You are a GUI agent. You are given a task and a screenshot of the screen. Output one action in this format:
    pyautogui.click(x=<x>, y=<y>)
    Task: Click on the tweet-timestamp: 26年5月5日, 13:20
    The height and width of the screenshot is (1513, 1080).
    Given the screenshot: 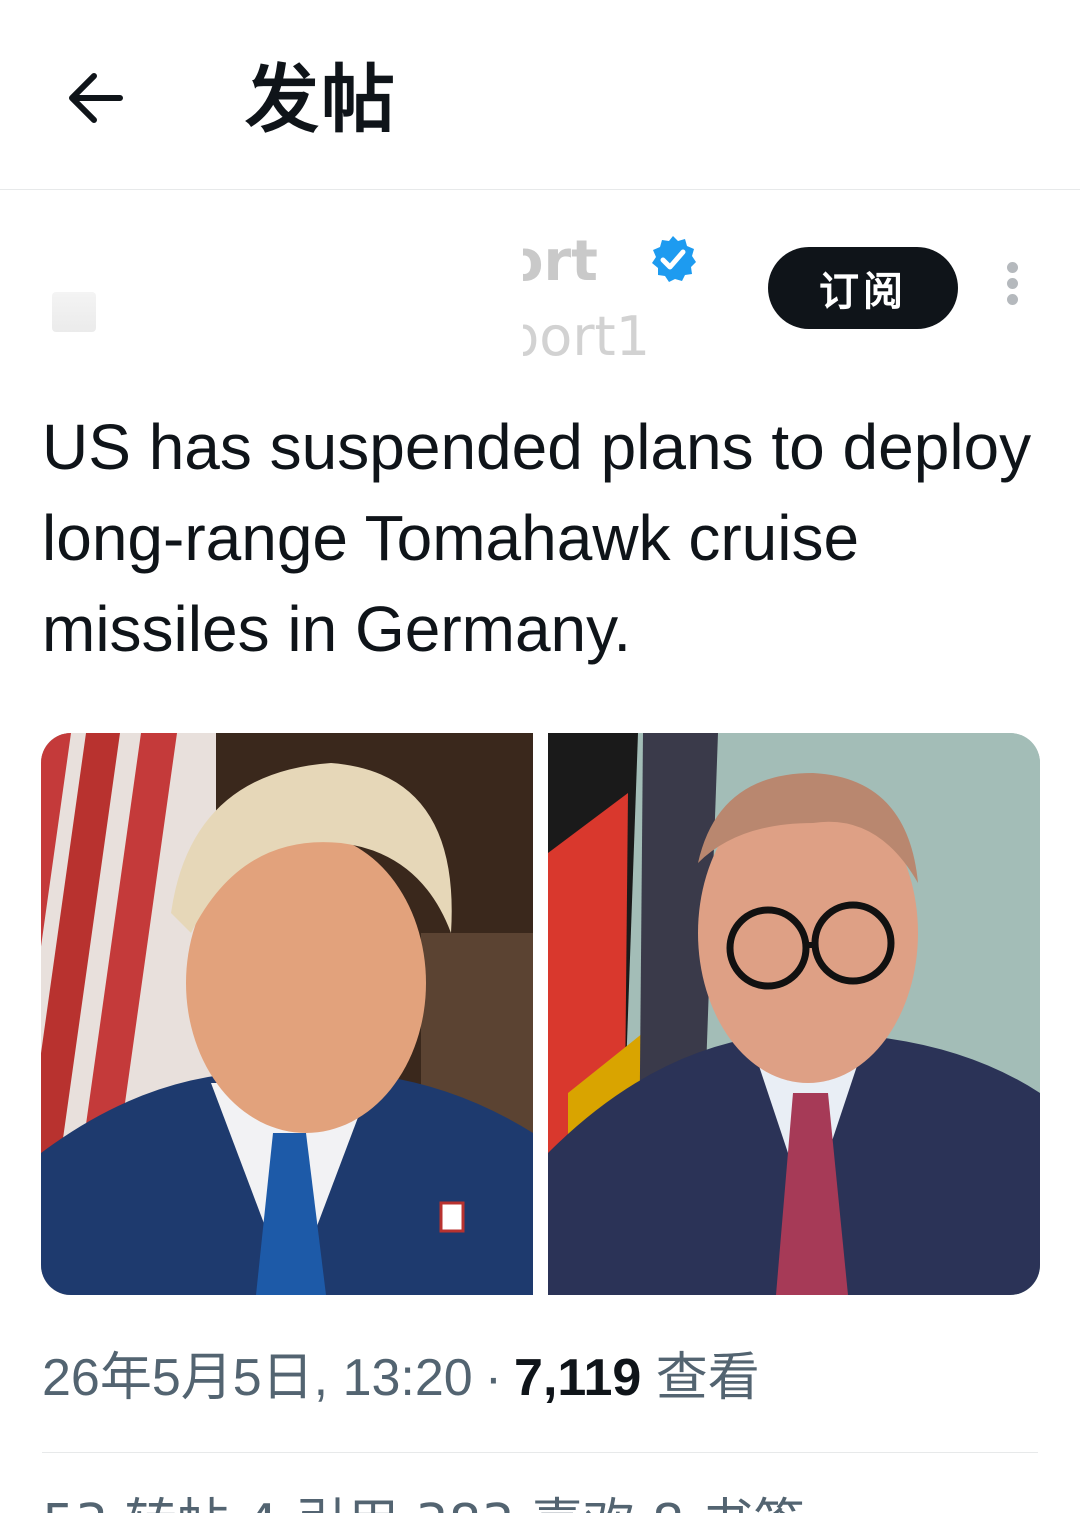 What is the action you would take?
    pyautogui.click(x=257, y=1378)
    